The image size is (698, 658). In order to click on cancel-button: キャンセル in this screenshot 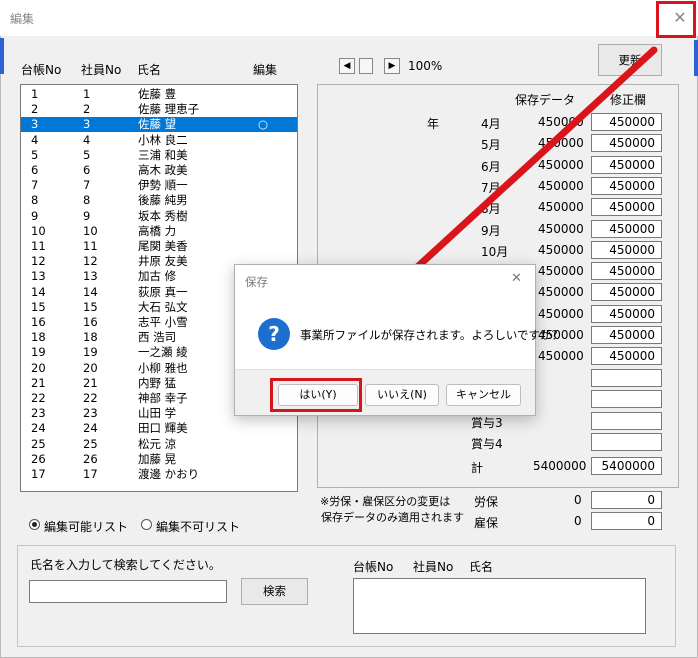, I will do `click(483, 395)`.